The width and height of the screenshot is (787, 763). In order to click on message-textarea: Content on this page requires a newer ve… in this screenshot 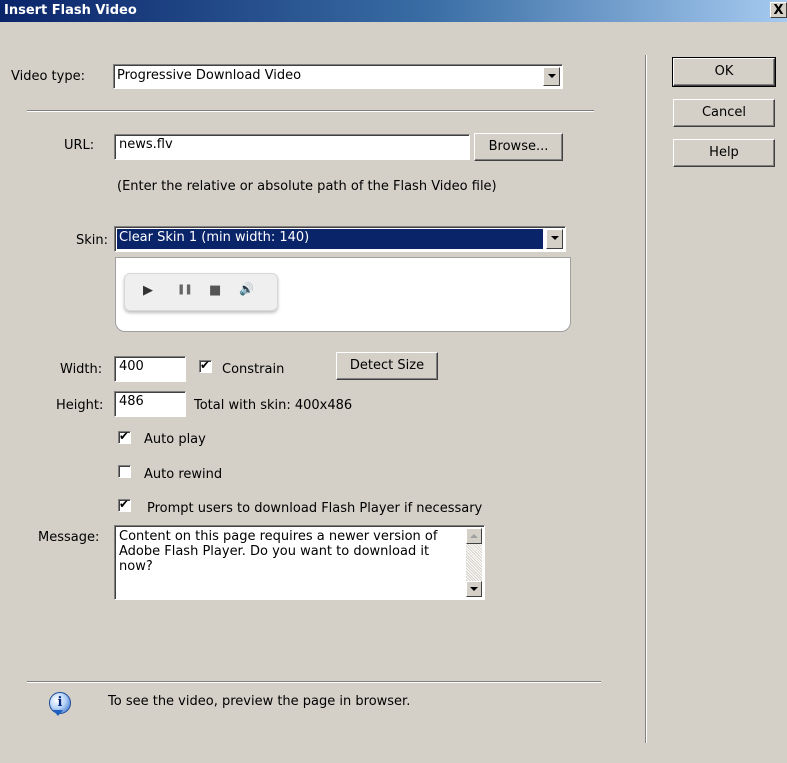, I will do `click(299, 562)`.